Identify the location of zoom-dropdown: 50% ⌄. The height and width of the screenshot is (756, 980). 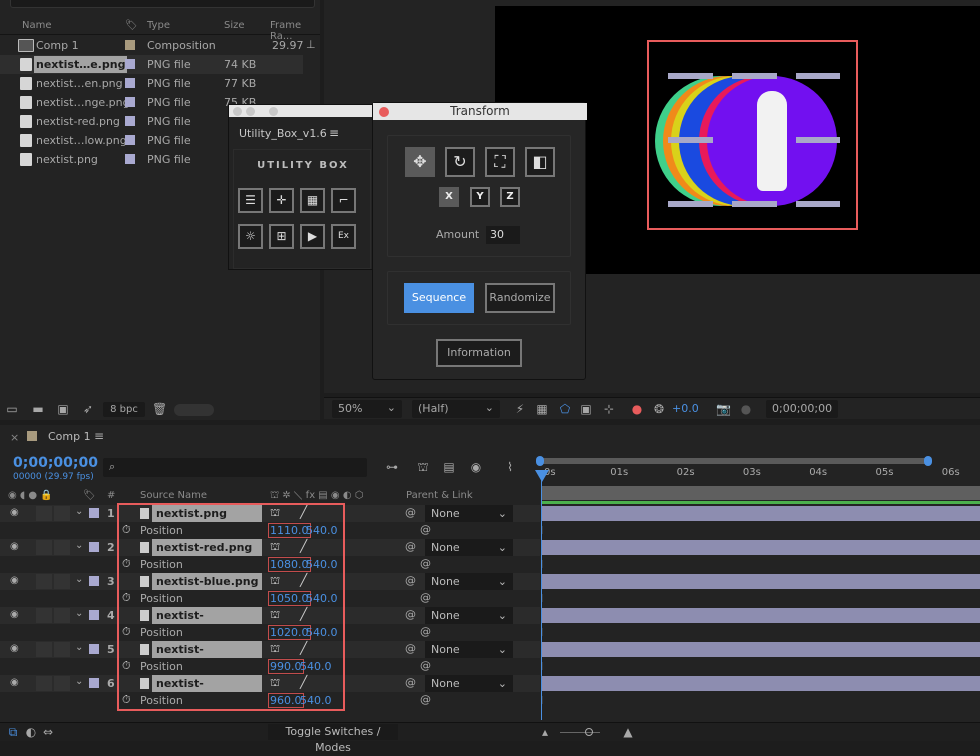
(367, 409).